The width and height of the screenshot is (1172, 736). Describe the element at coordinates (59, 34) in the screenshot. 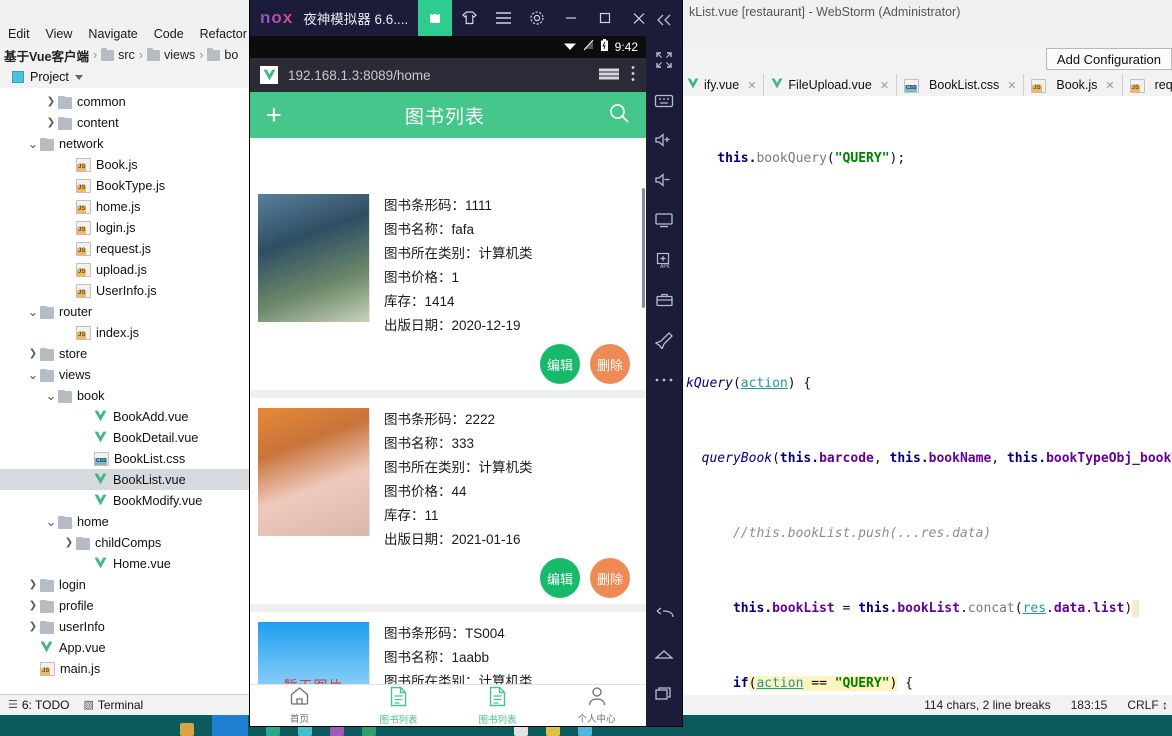

I see `menu-item-view: View` at that location.